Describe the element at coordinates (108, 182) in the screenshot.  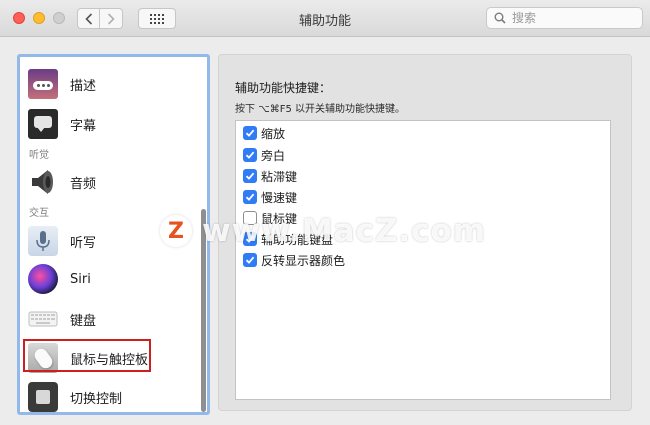
I see `sidebar-item-audio: 音频` at that location.